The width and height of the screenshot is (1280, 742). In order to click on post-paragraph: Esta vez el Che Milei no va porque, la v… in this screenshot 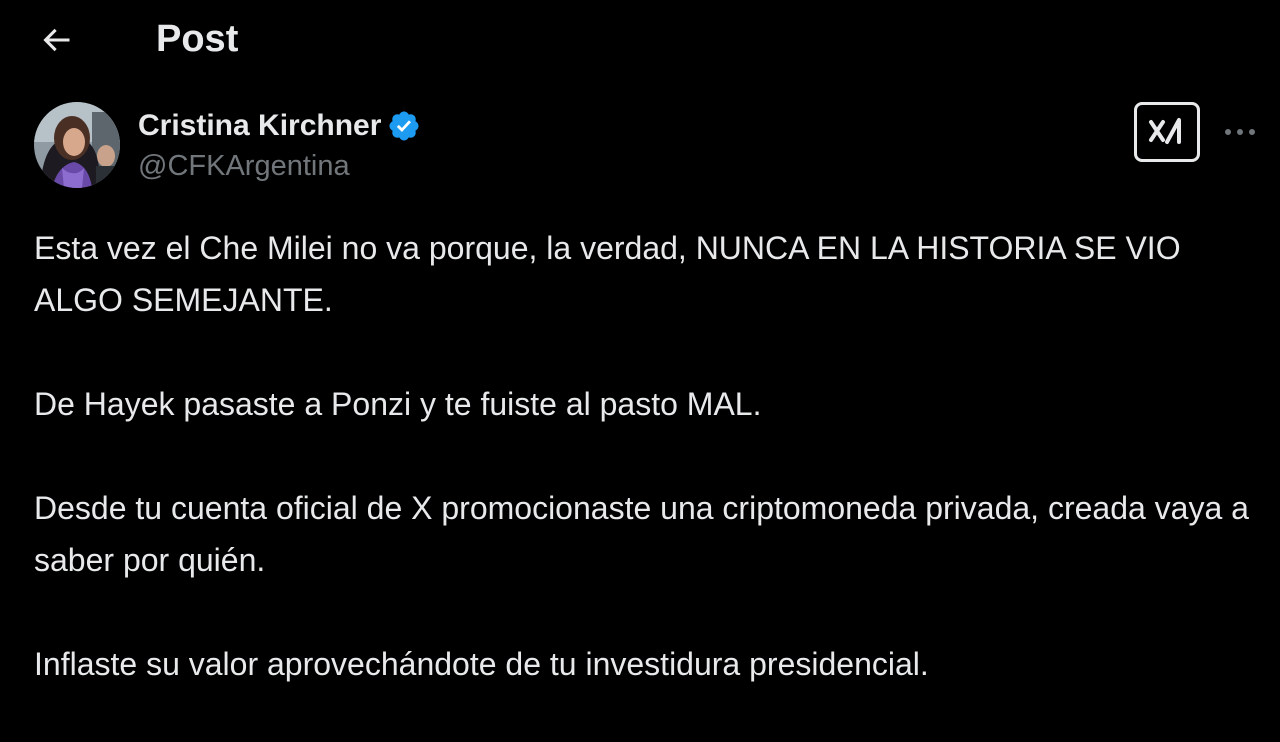, I will do `click(611, 274)`.